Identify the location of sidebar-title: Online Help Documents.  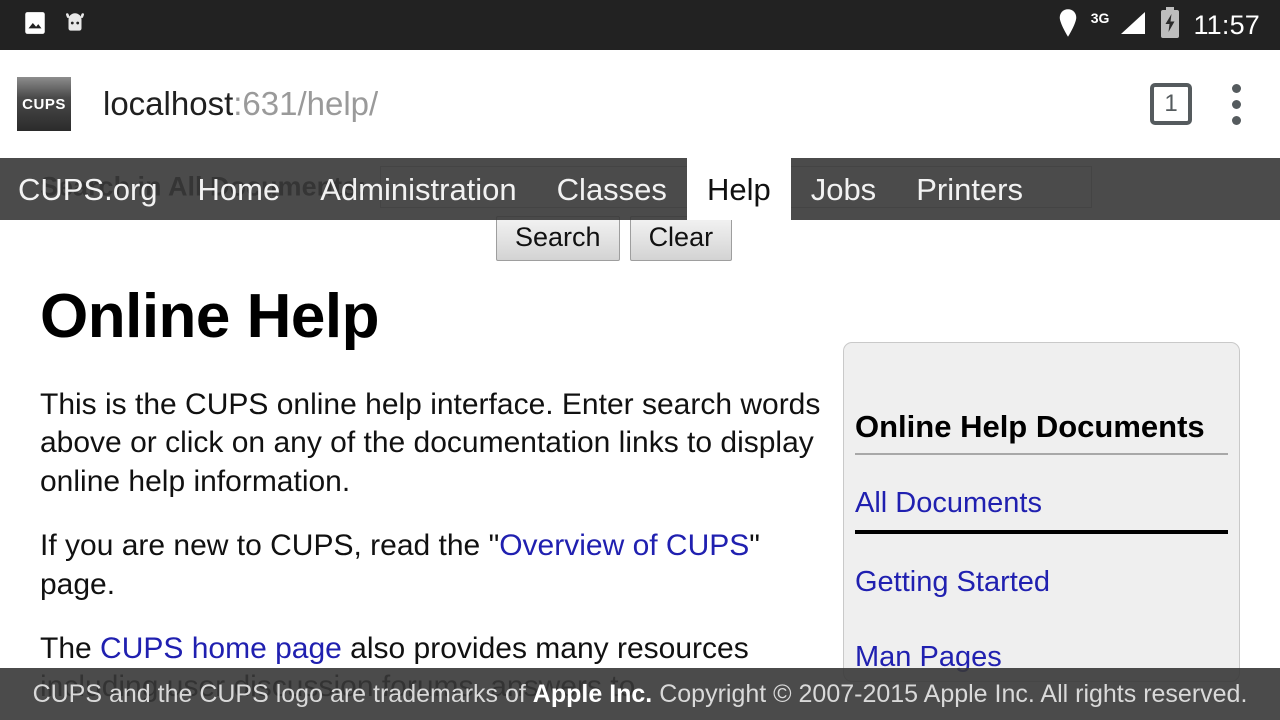
(1041, 399).